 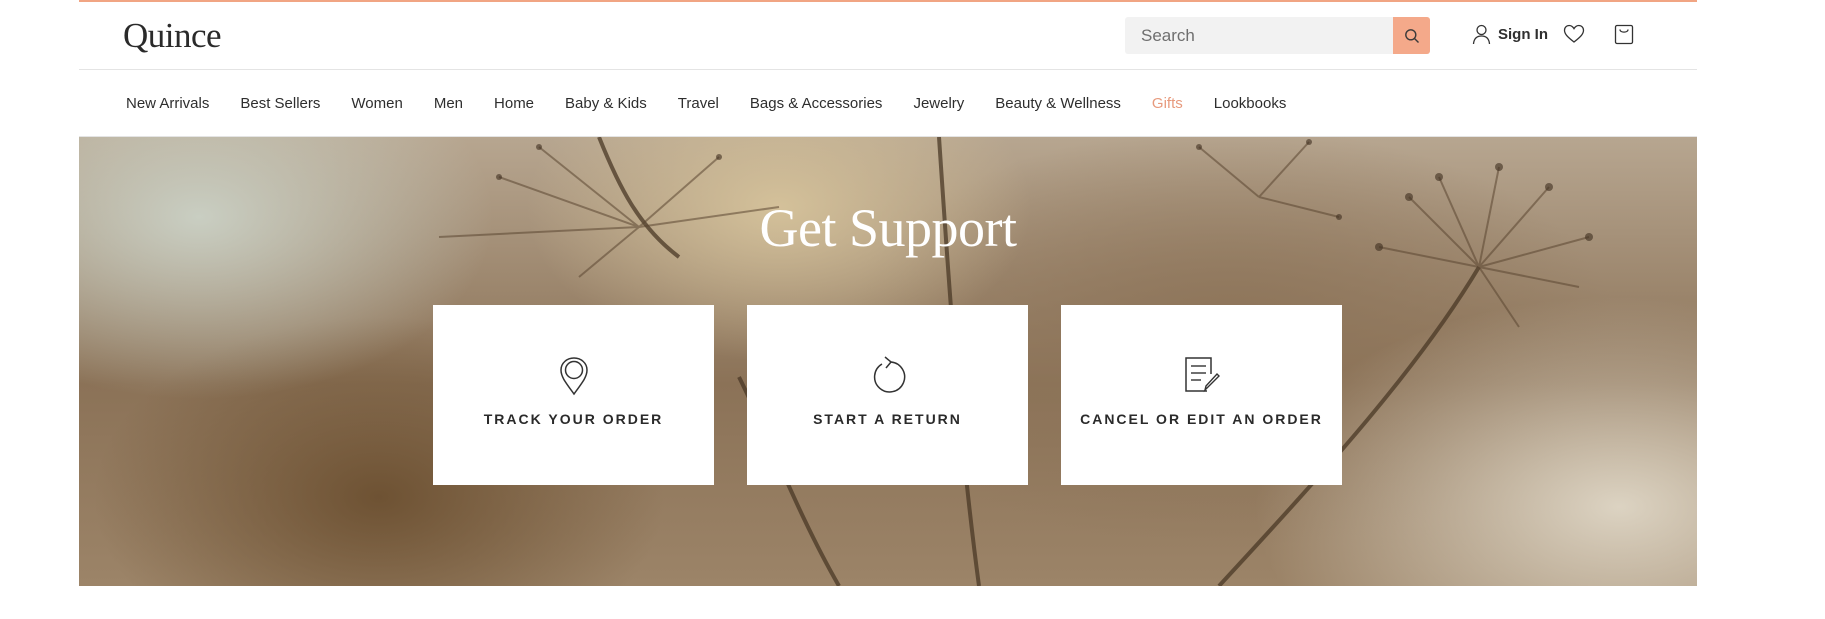 What do you see at coordinates (1263, 35) in the screenshot?
I see `search-input` at bounding box center [1263, 35].